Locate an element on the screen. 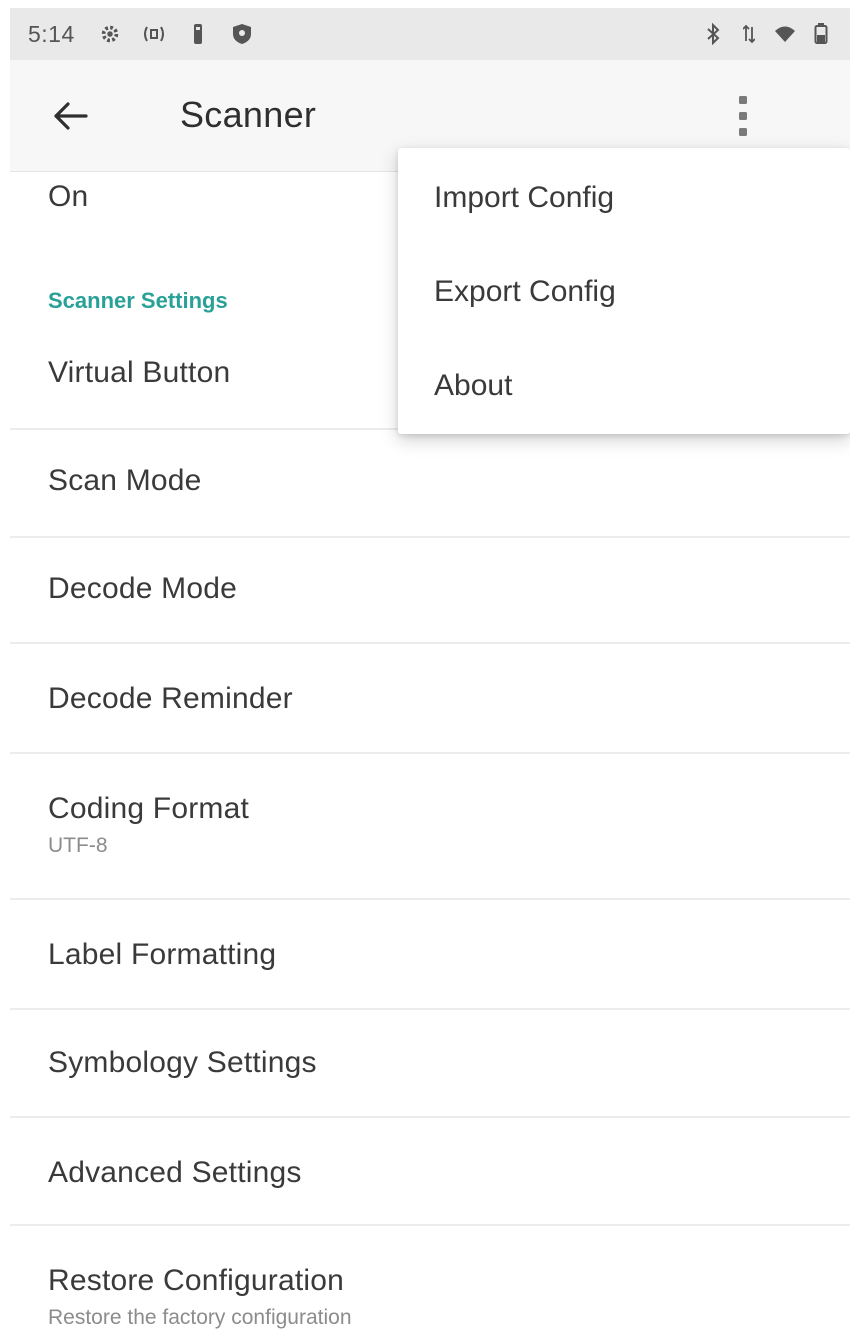 The image size is (850, 1335). page-title: Scanner is located at coordinates (248, 114).